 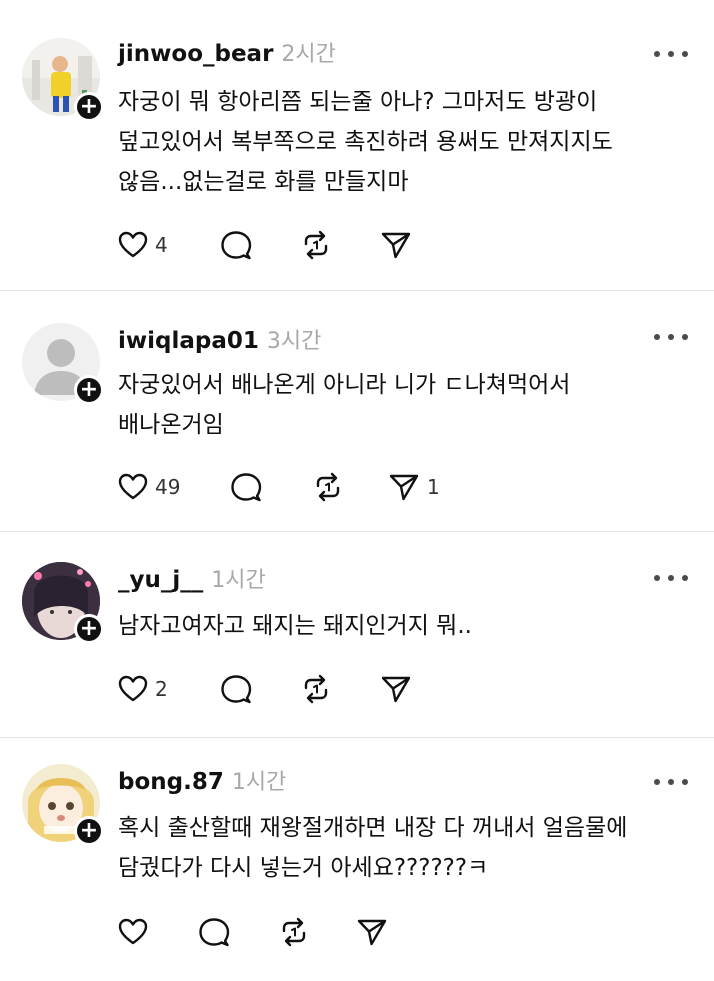 I want to click on action-bar: 2, so click(x=403, y=689).